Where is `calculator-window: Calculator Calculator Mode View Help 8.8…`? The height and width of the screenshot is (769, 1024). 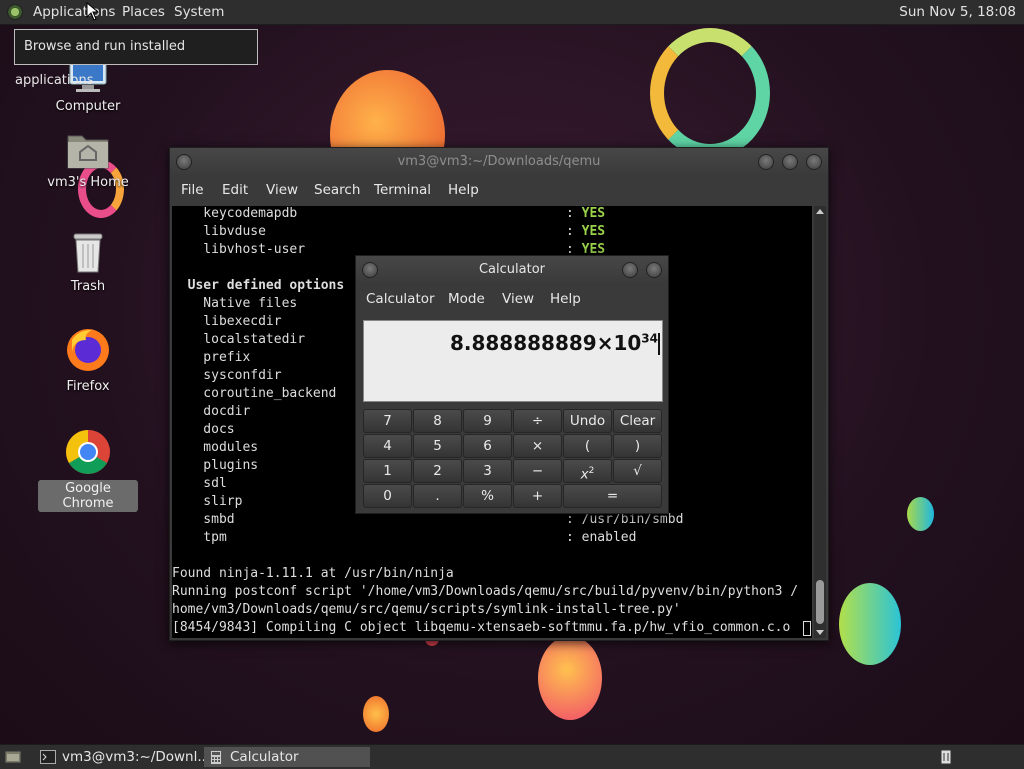 calculator-window: Calculator Calculator Mode View Help 8.8… is located at coordinates (512, 384).